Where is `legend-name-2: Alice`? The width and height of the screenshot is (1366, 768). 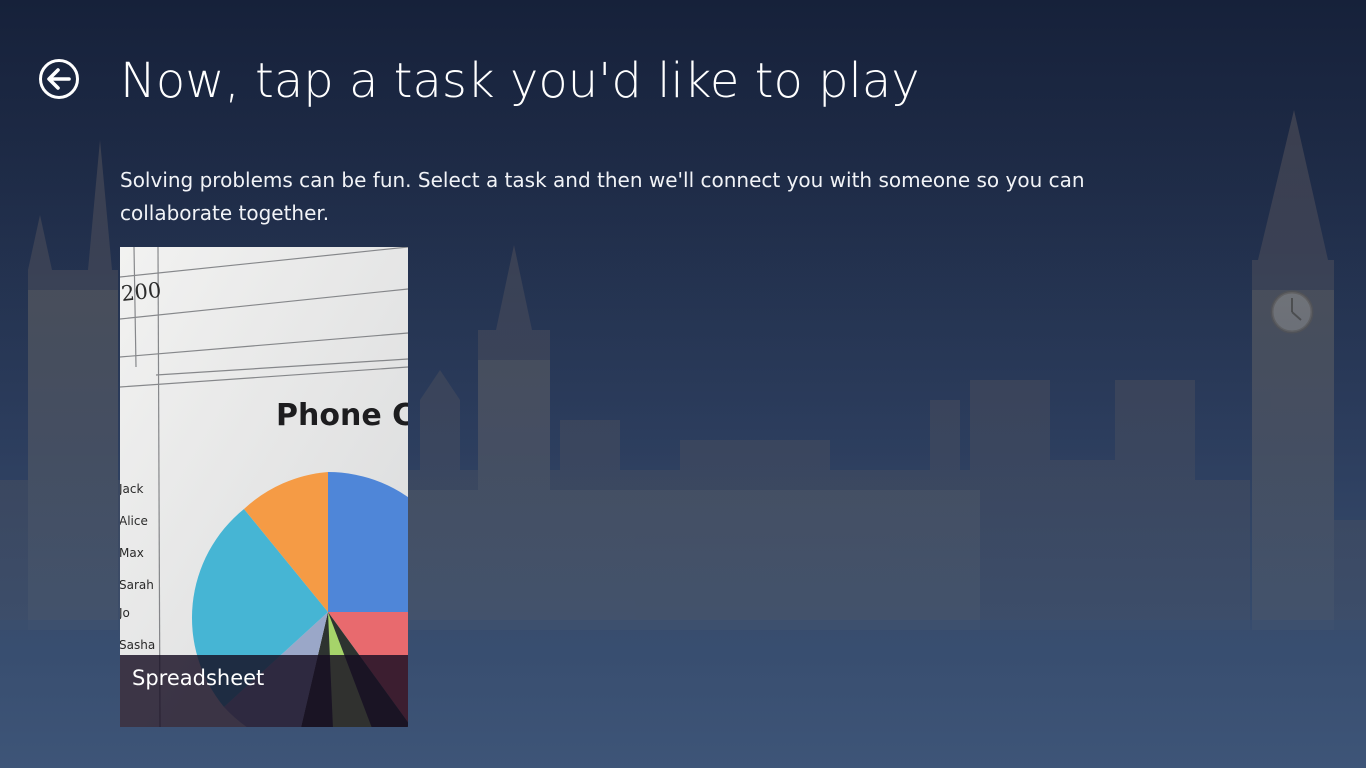 legend-name-2: Alice is located at coordinates (134, 521).